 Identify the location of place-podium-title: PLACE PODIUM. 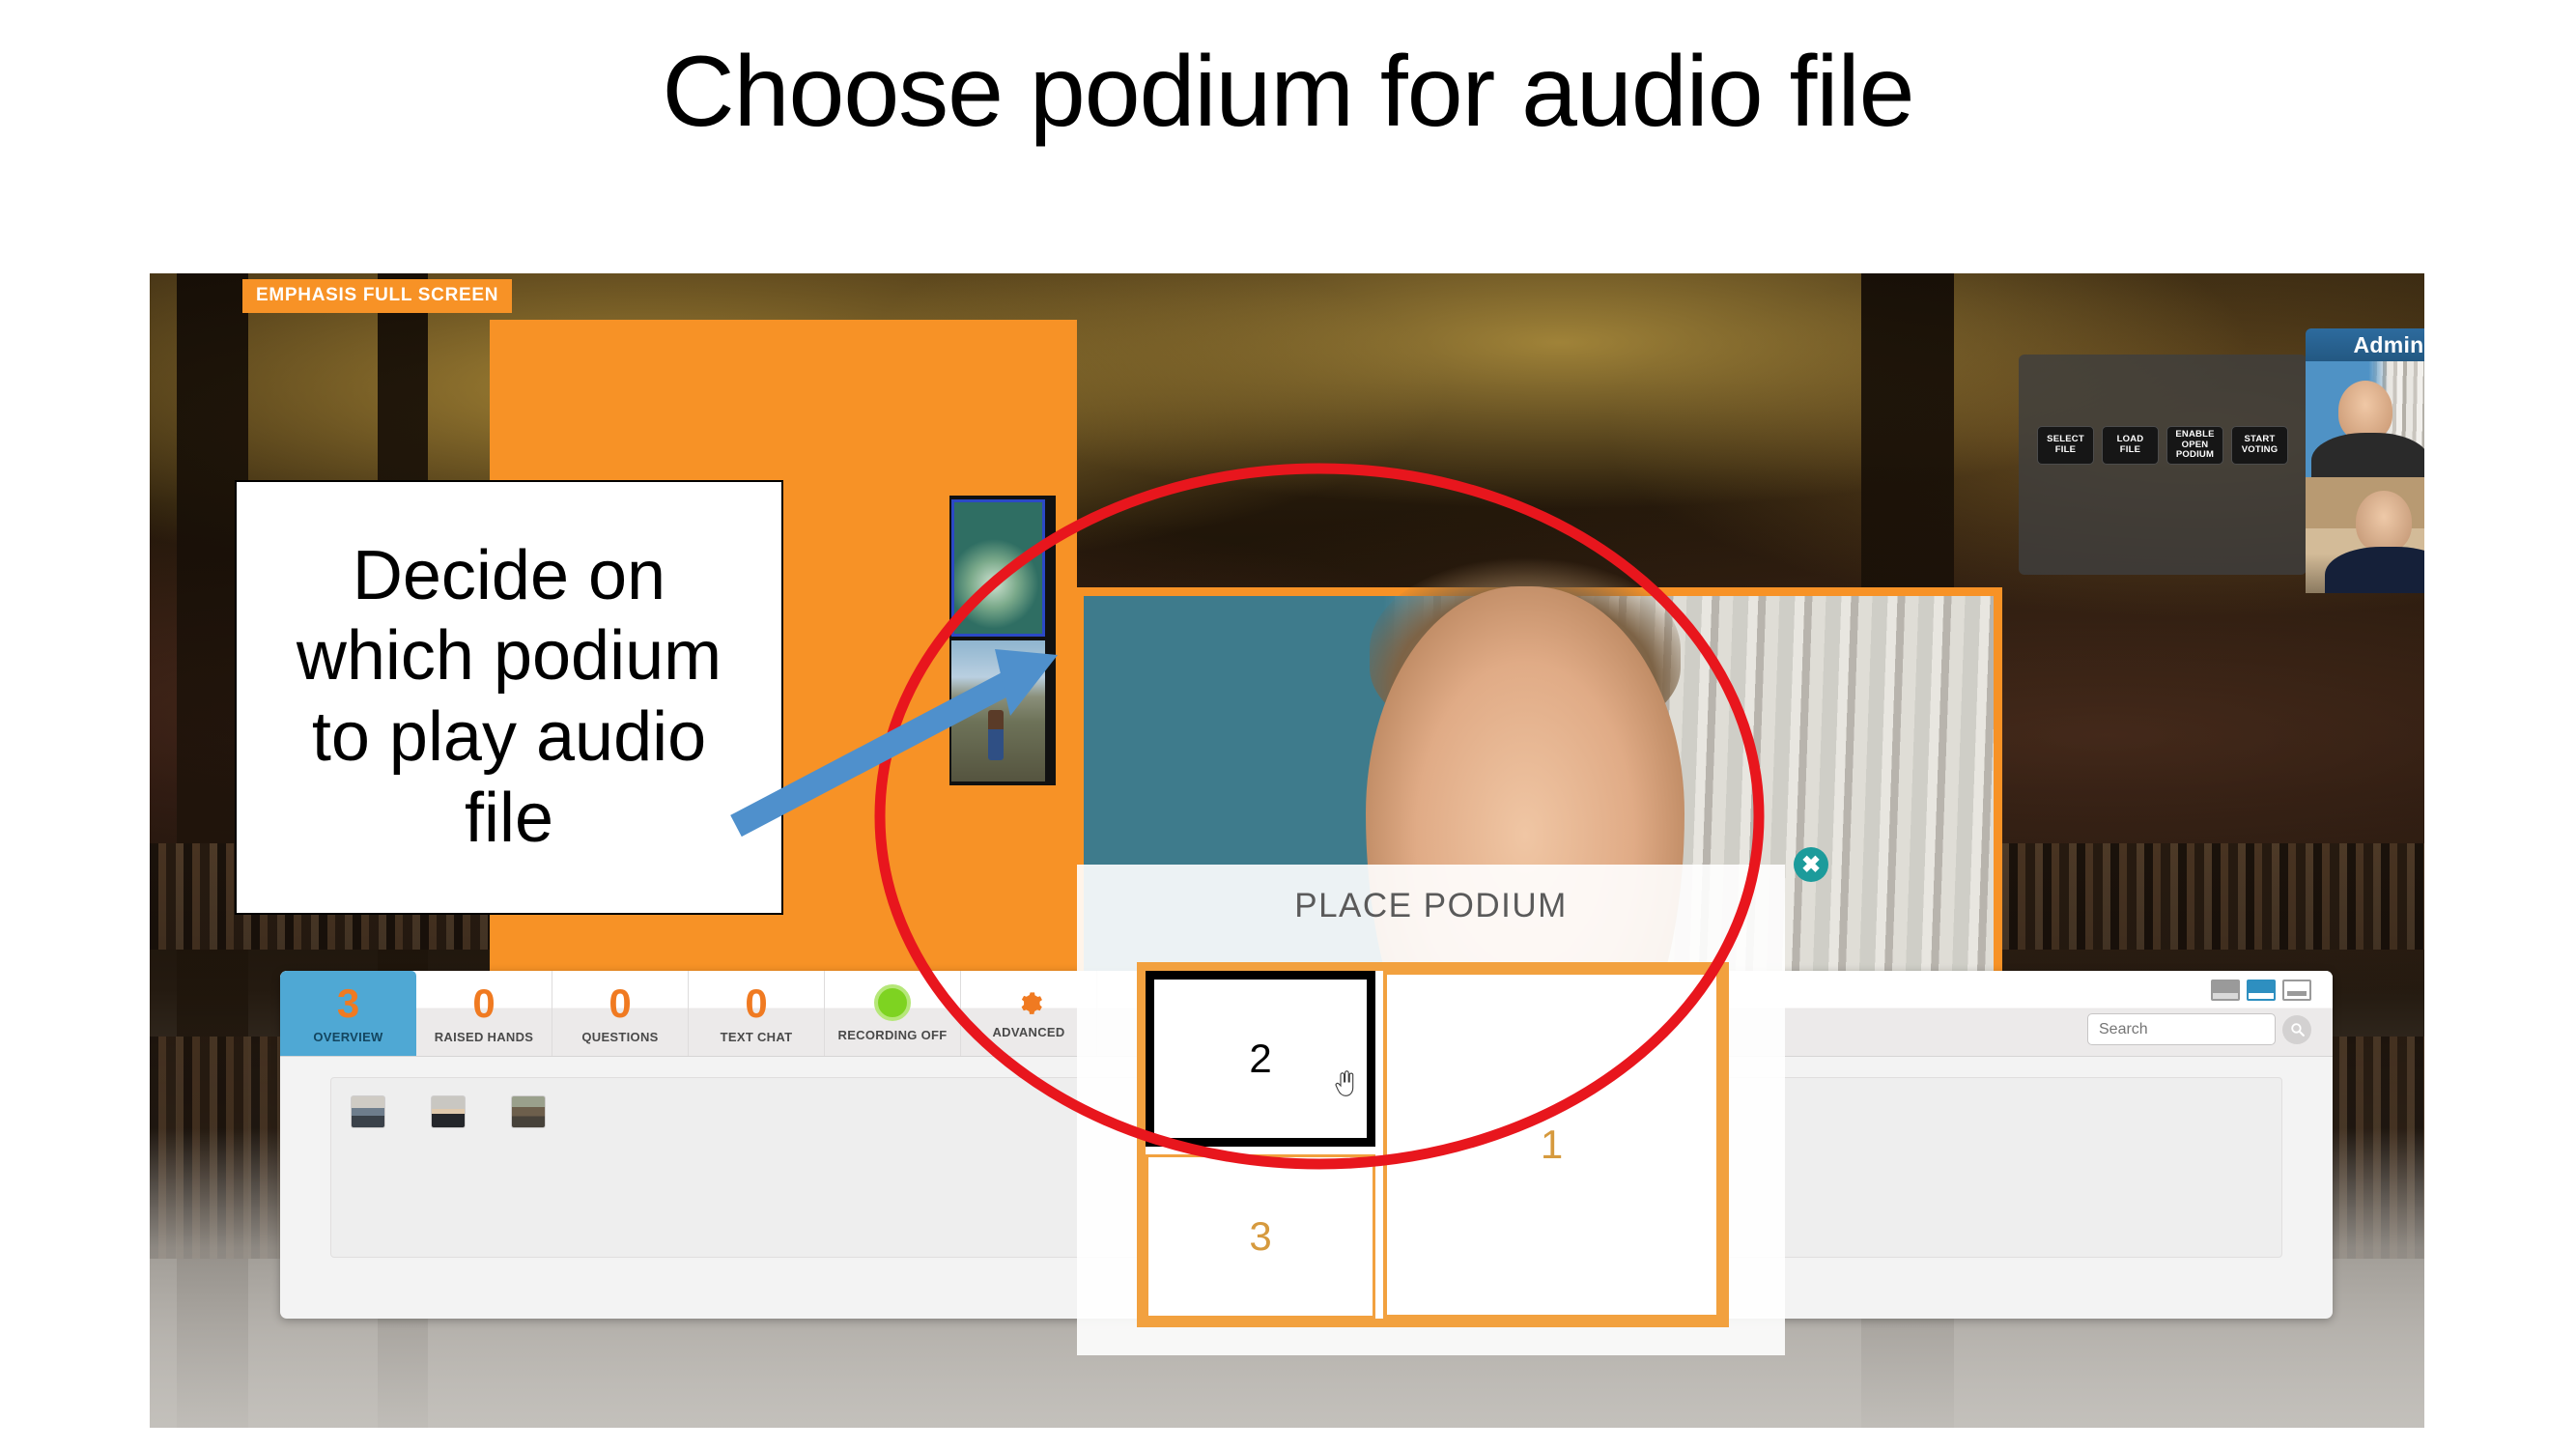
(1431, 905).